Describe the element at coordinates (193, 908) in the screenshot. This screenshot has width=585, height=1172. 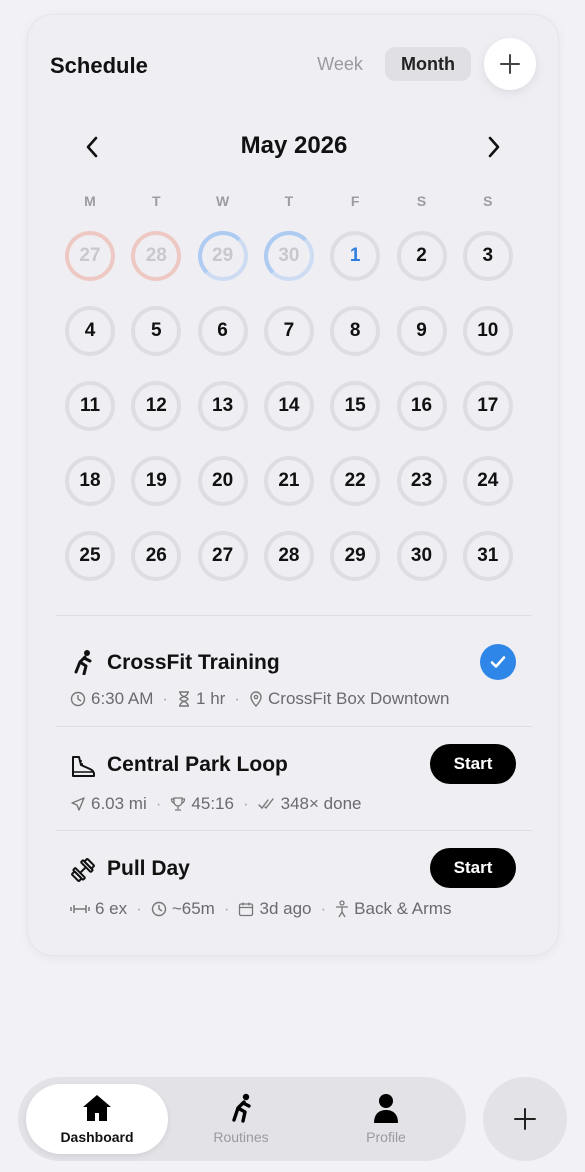
I see `item-est-time: ~65m` at that location.